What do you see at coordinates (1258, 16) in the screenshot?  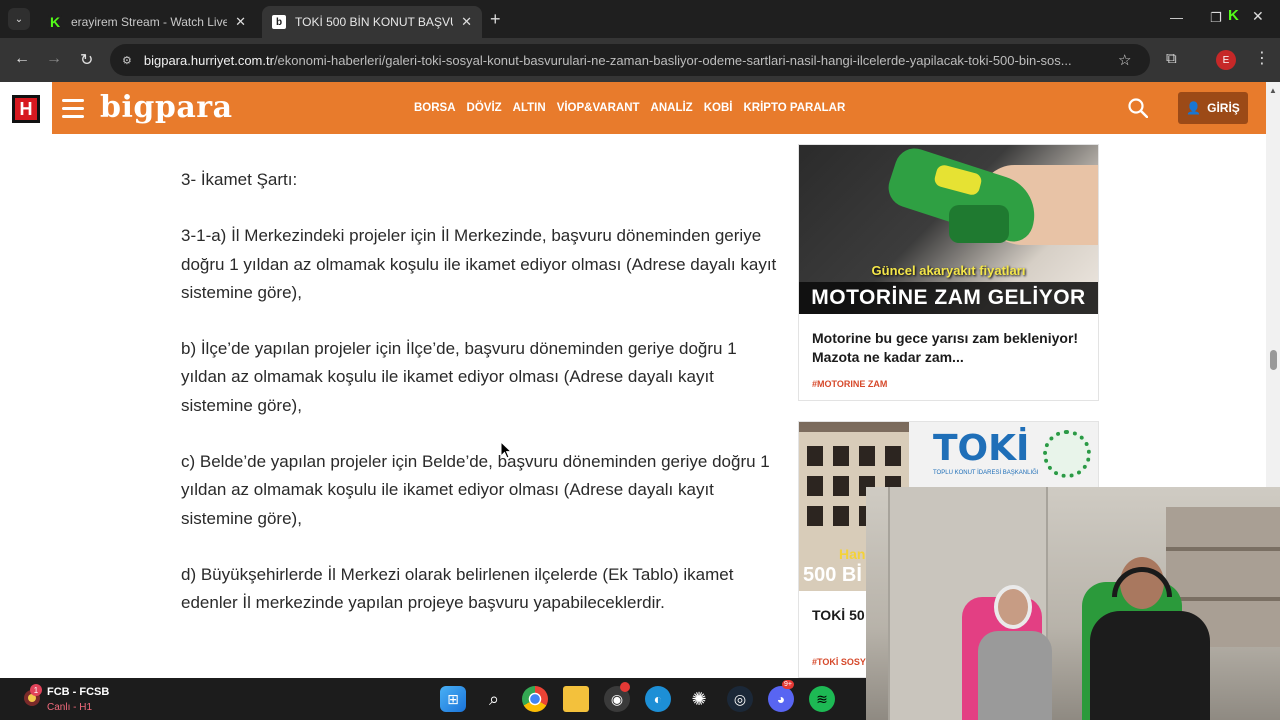 I see `close-icon: ✕` at bounding box center [1258, 16].